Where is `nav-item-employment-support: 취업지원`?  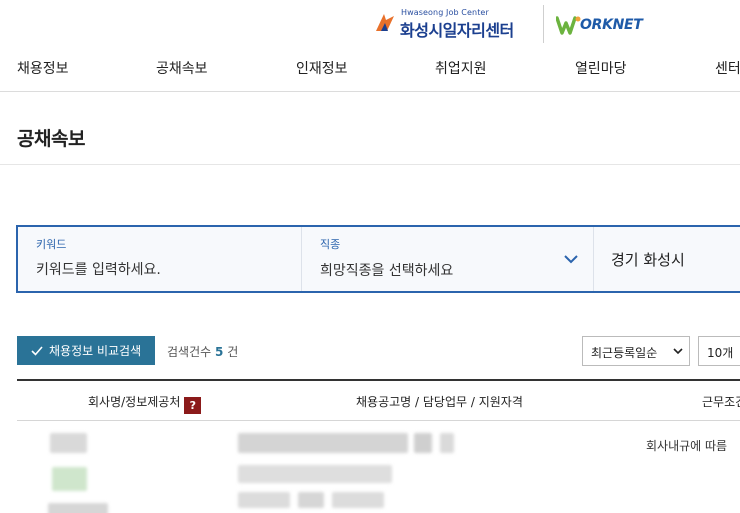 nav-item-employment-support: 취업지원 is located at coordinates (461, 68).